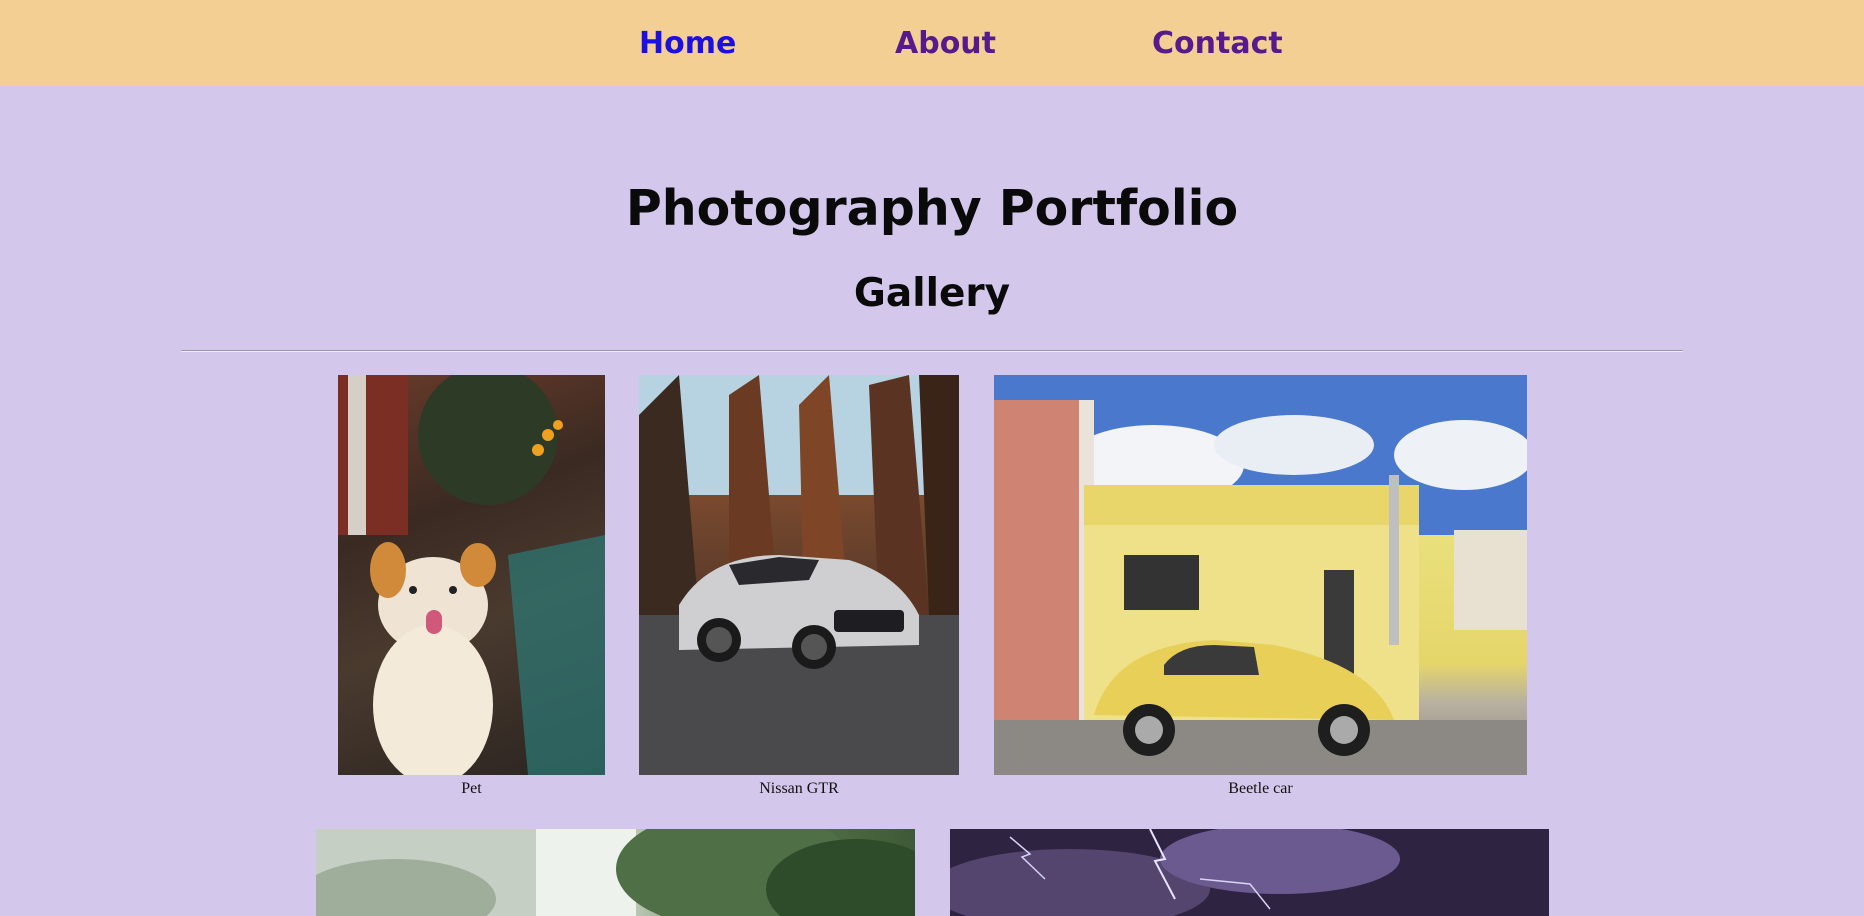 The height and width of the screenshot is (916, 1864). I want to click on divider, so click(932, 351).